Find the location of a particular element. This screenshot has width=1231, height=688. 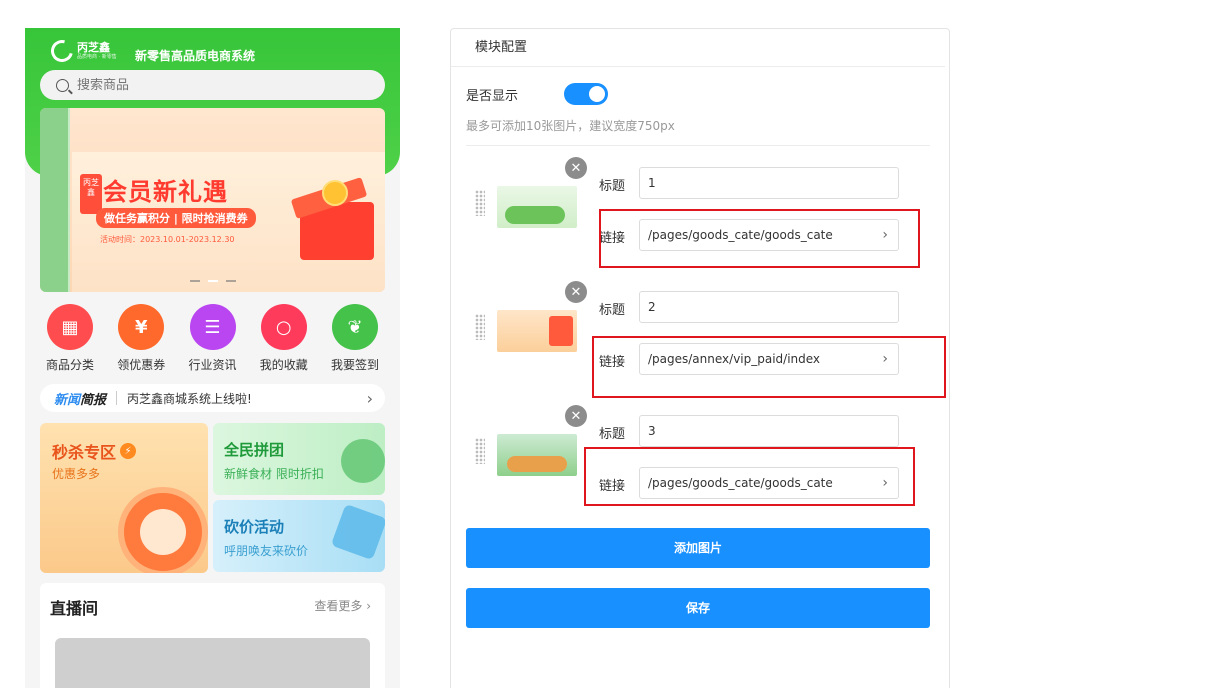

add-image-button: 添加图片 is located at coordinates (698, 548).